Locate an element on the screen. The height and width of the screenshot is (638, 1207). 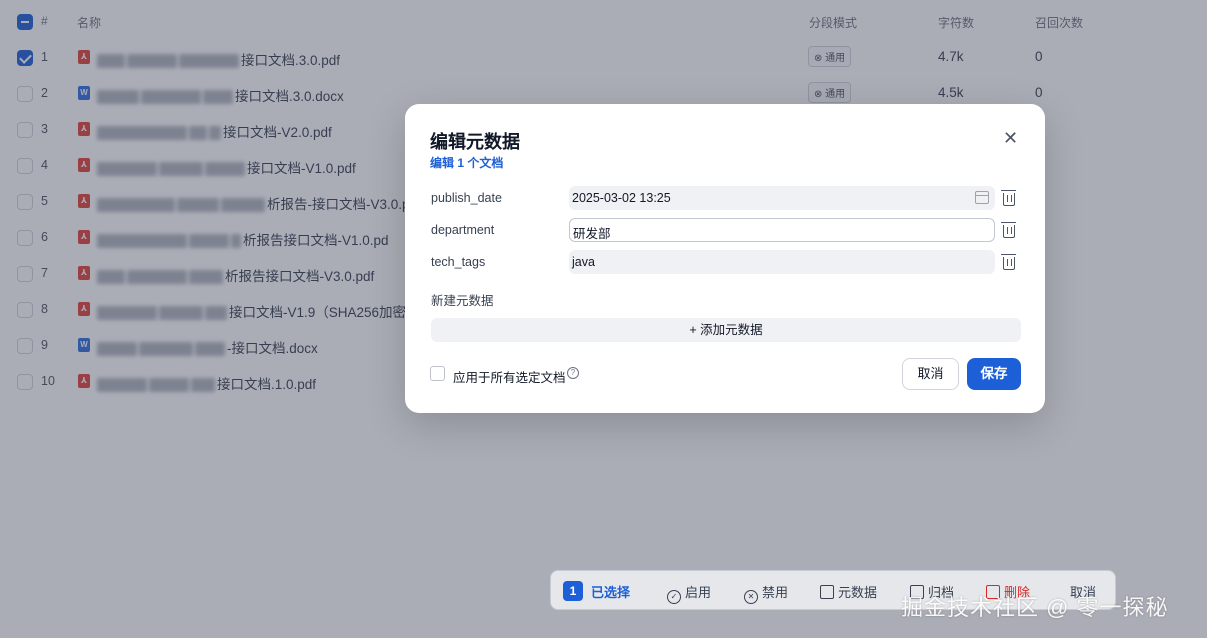
disable-label: 禁用 is located at coordinates (775, 592).